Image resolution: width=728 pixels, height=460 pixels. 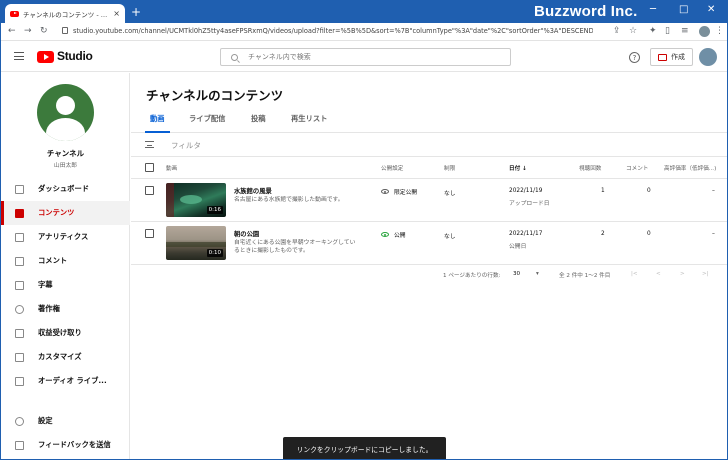 What do you see at coordinates (449, 168) in the screenshot?
I see `column-restrictions: 制限` at bounding box center [449, 168].